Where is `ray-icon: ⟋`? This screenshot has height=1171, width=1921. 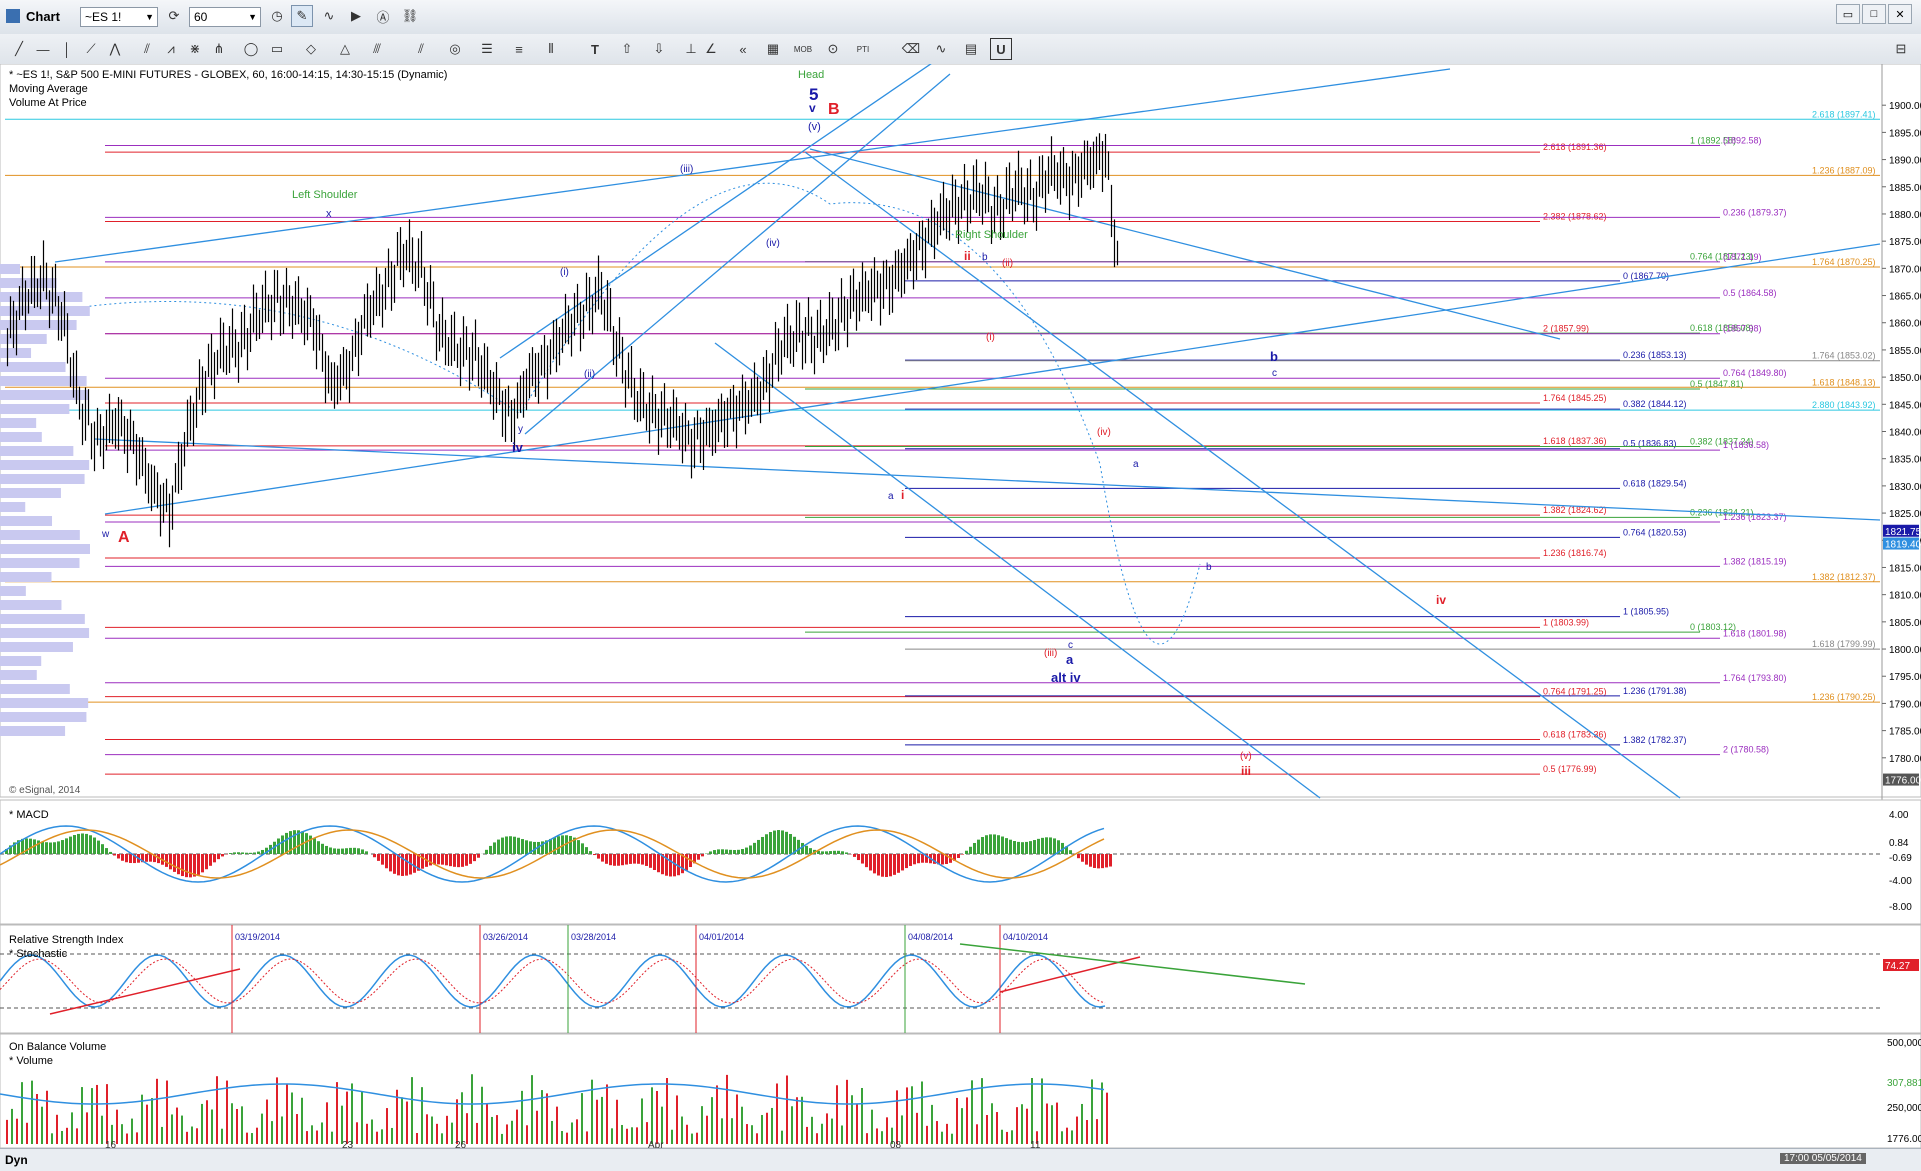
ray-icon: ⟋ is located at coordinates (91, 49).